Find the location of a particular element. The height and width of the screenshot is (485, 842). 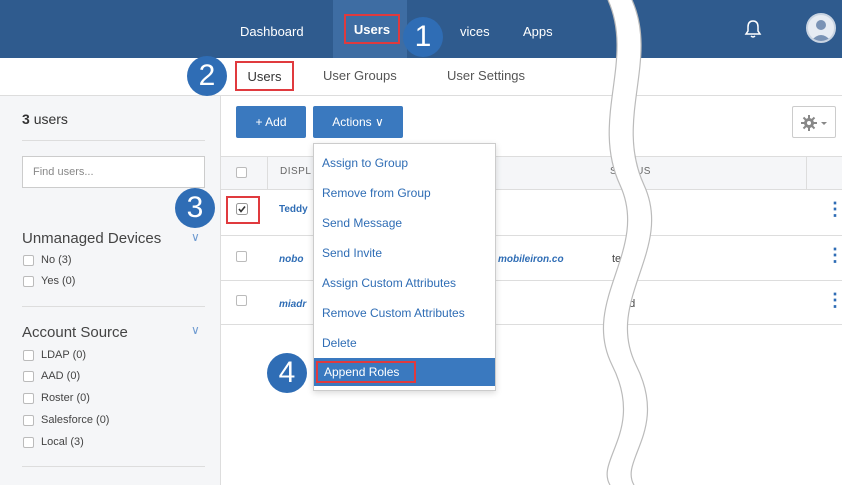

add-user-button: + Add is located at coordinates (271, 122).